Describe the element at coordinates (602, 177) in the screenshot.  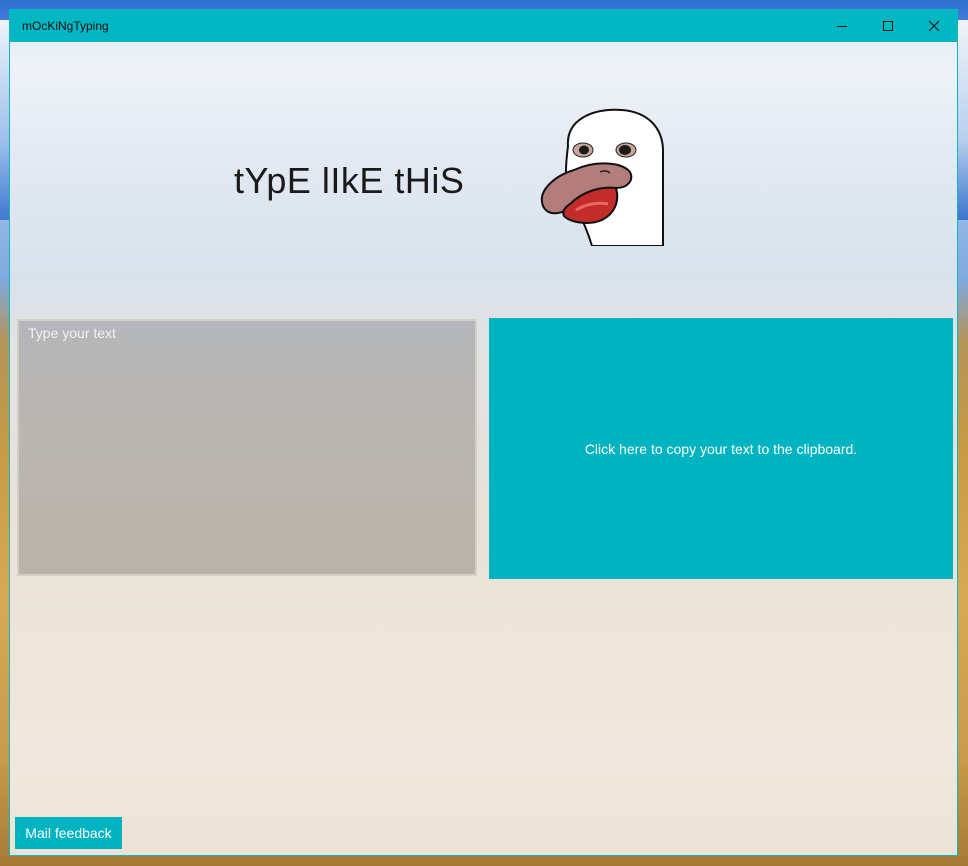
I see `mocking-seagull-image` at that location.